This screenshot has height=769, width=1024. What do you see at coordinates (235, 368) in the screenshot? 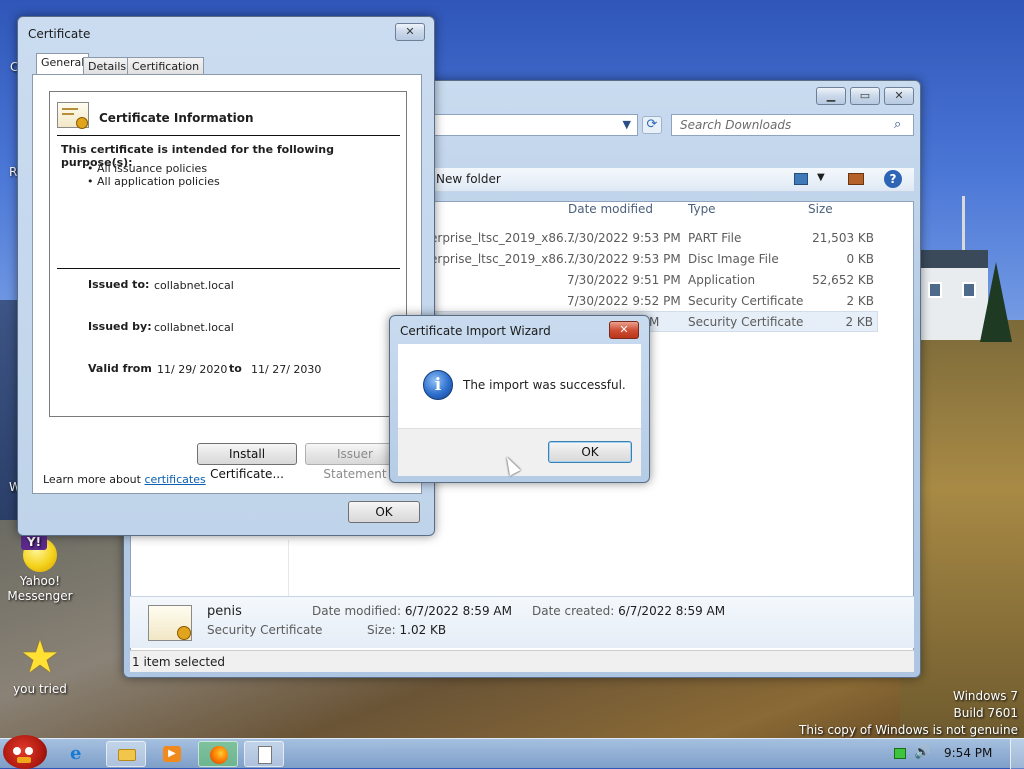
I see `valid-to-label: to` at bounding box center [235, 368].